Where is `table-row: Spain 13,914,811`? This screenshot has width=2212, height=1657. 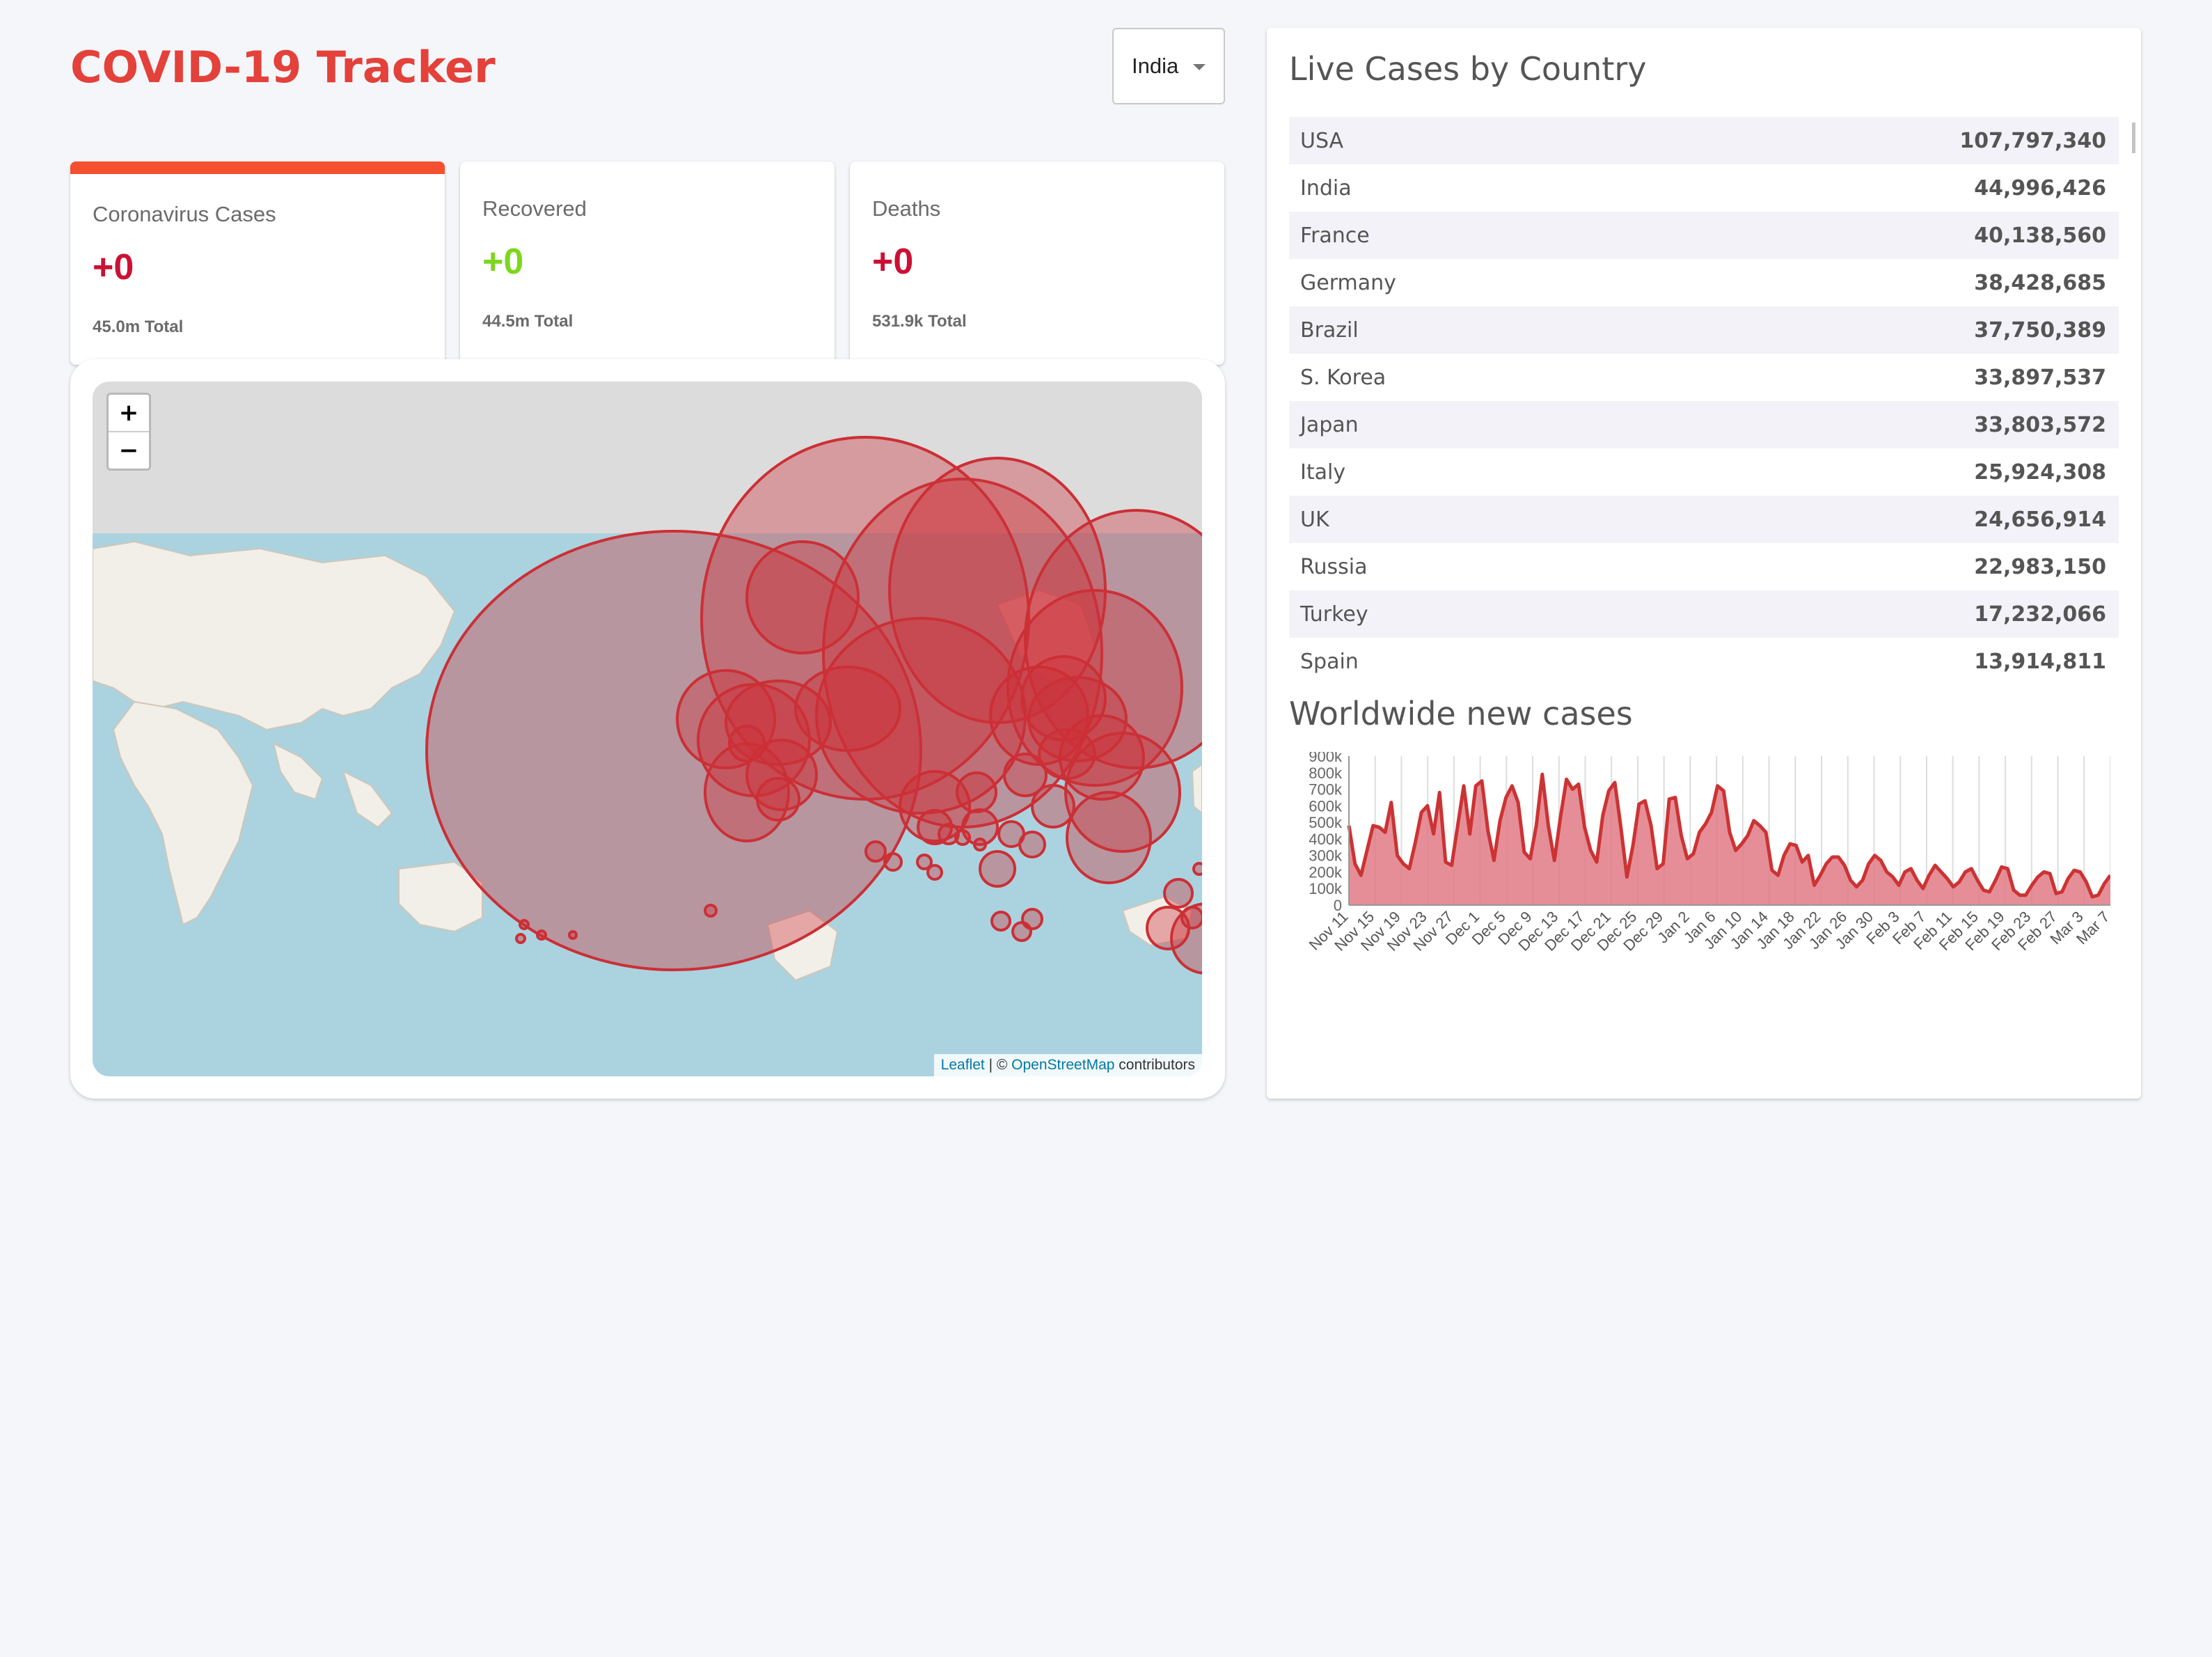 table-row: Spain 13,914,811 is located at coordinates (1704, 661).